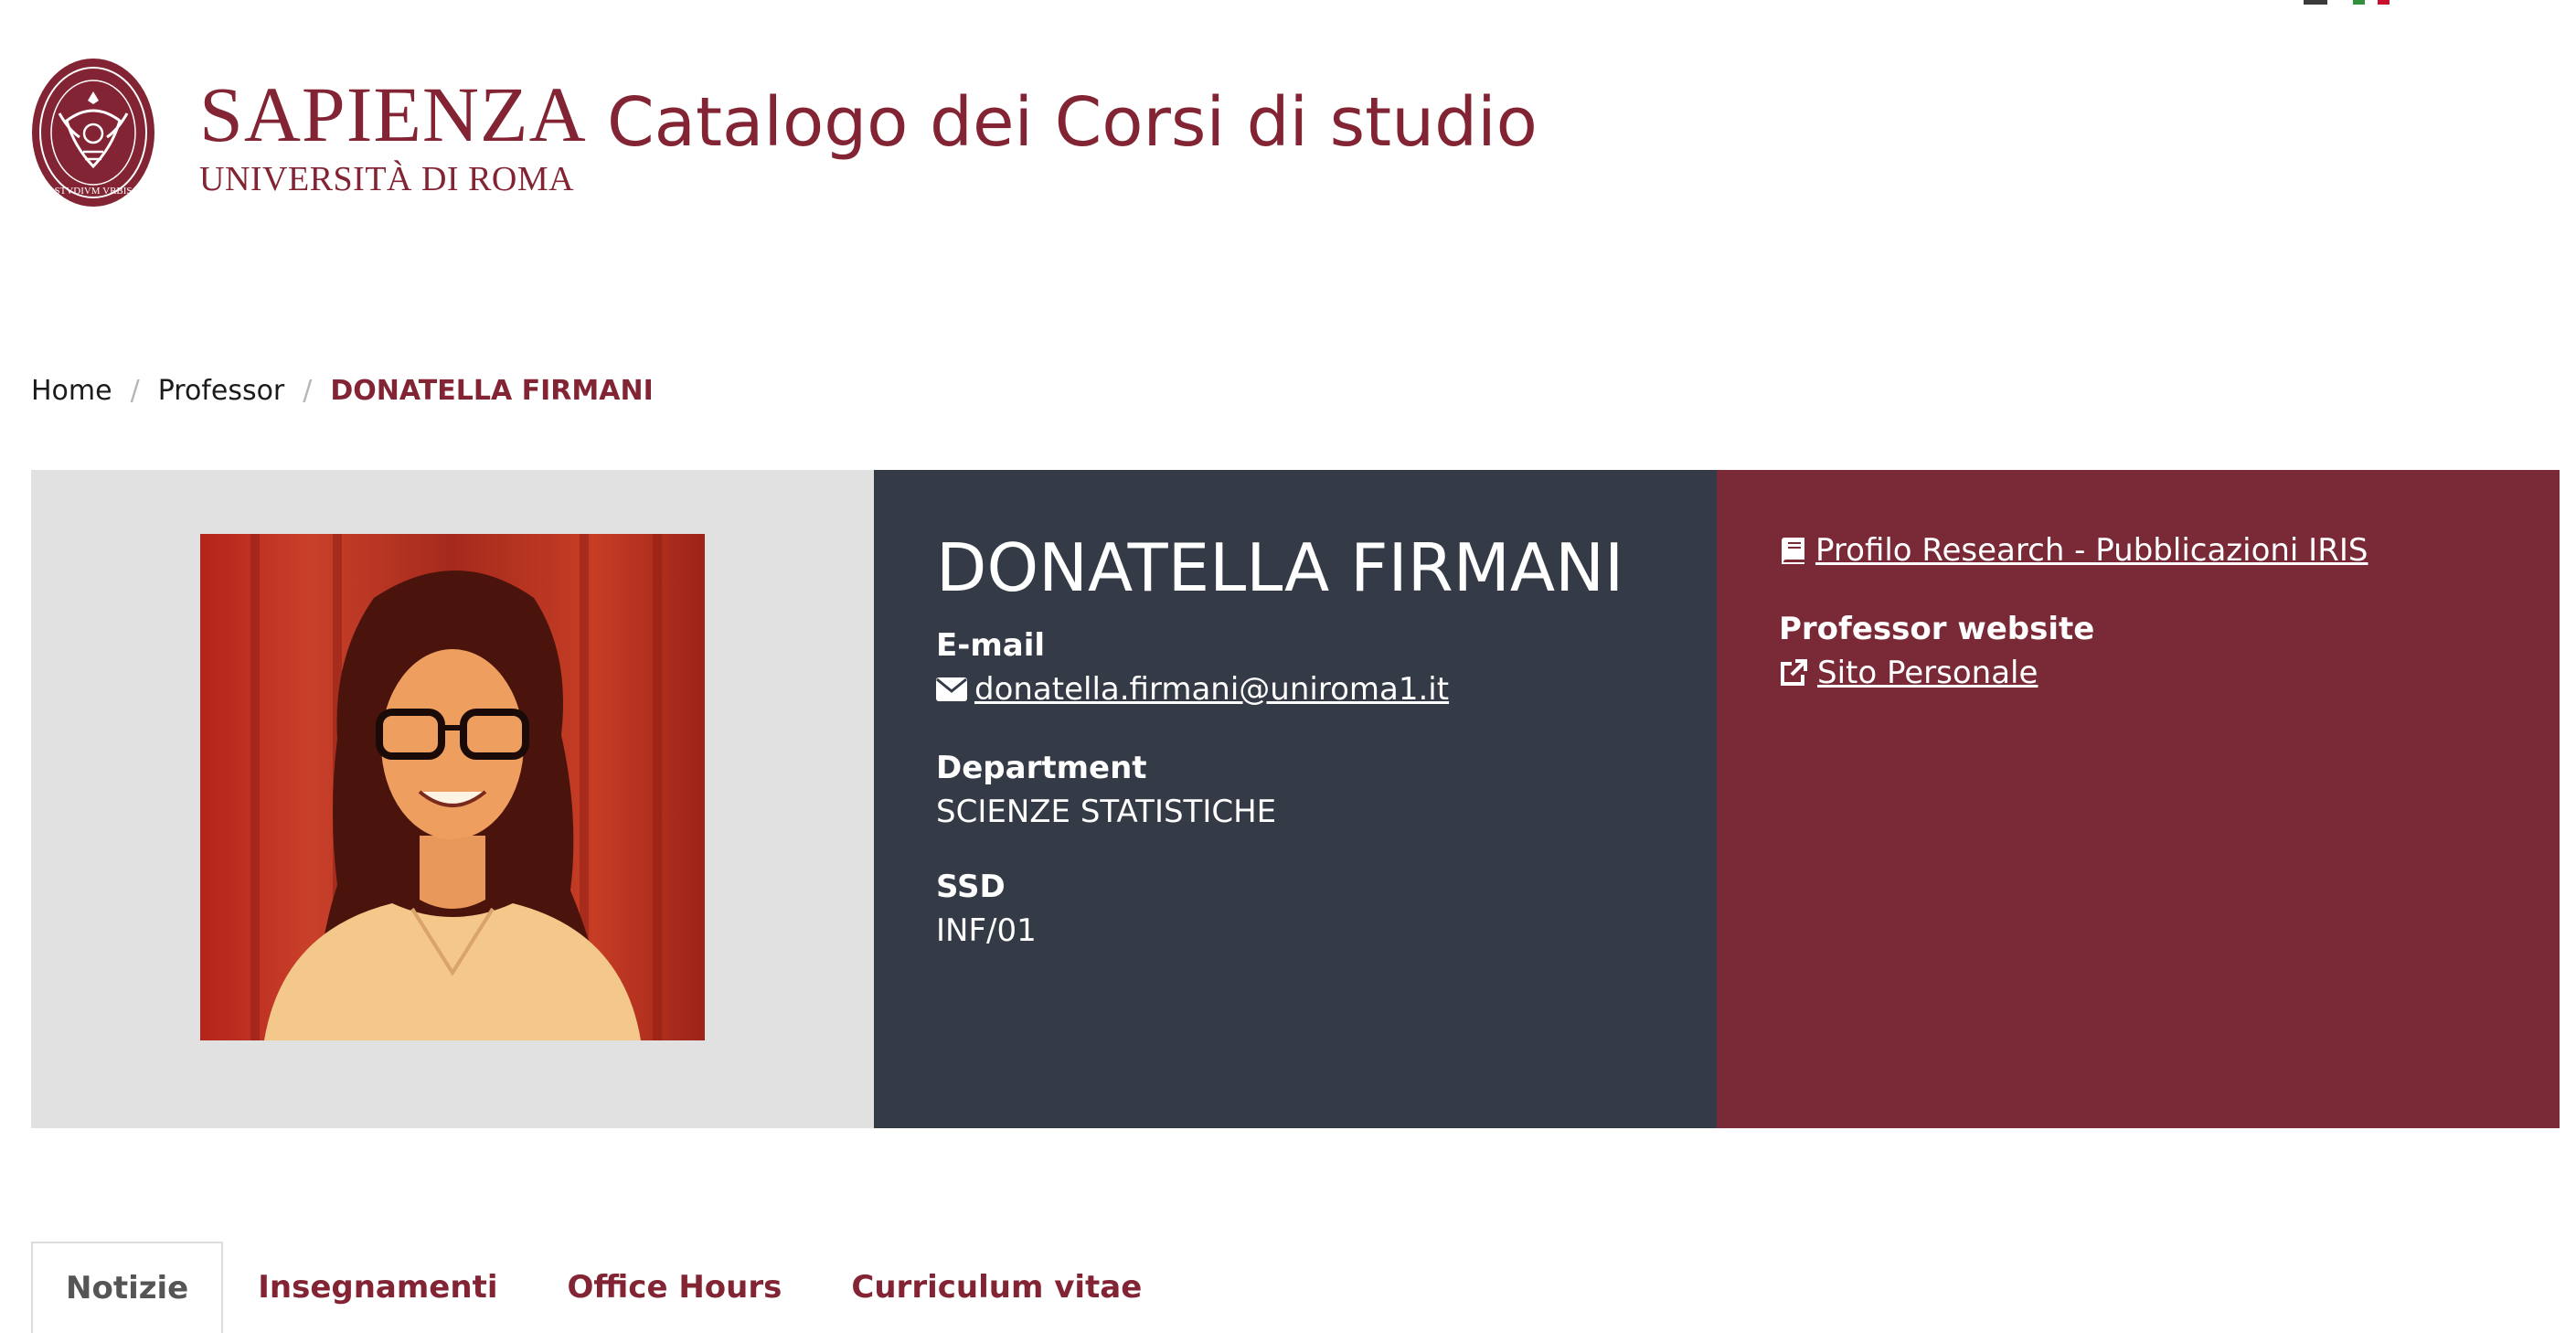 This screenshot has width=2576, height=1333. What do you see at coordinates (93, 191) in the screenshot?
I see `logo-seal-text: STVDIVM VRBIS` at bounding box center [93, 191].